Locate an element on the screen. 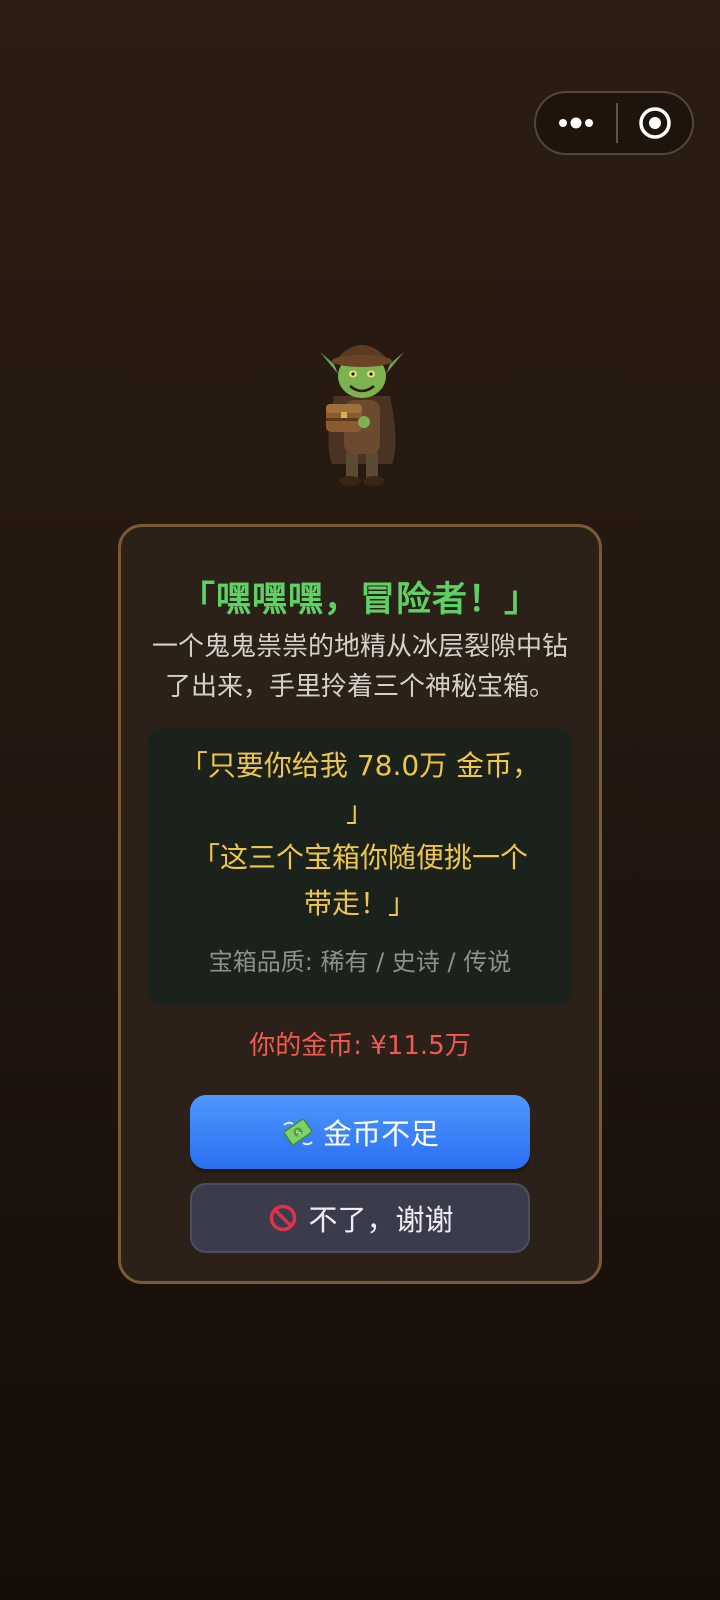  money-with-wings-icon: $ is located at coordinates (298, 1132).